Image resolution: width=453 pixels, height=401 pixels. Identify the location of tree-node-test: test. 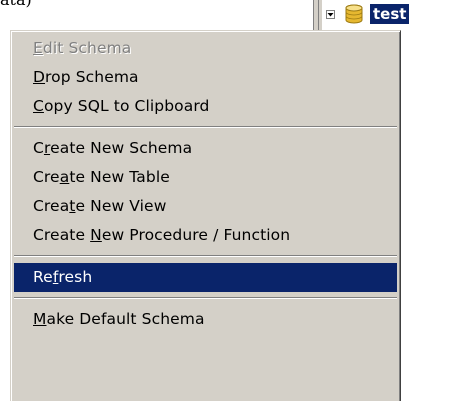
(390, 14).